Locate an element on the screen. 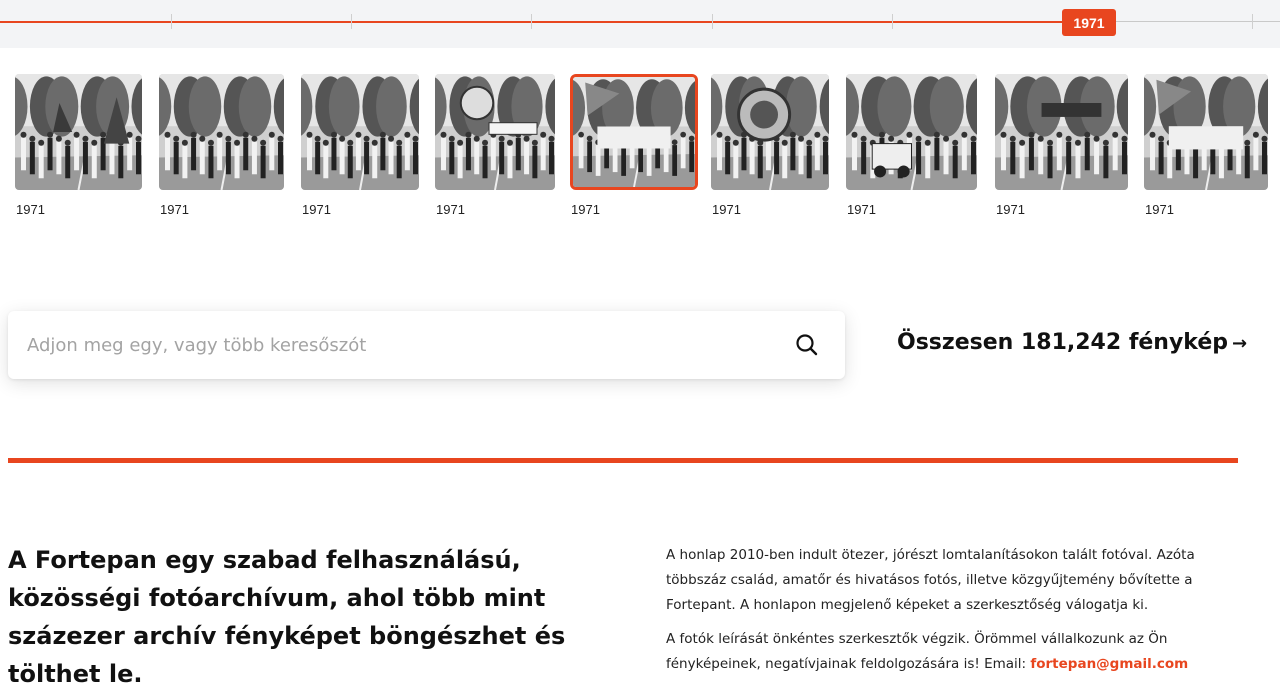 This screenshot has height=700, width=1280. section-divider is located at coordinates (623, 460).